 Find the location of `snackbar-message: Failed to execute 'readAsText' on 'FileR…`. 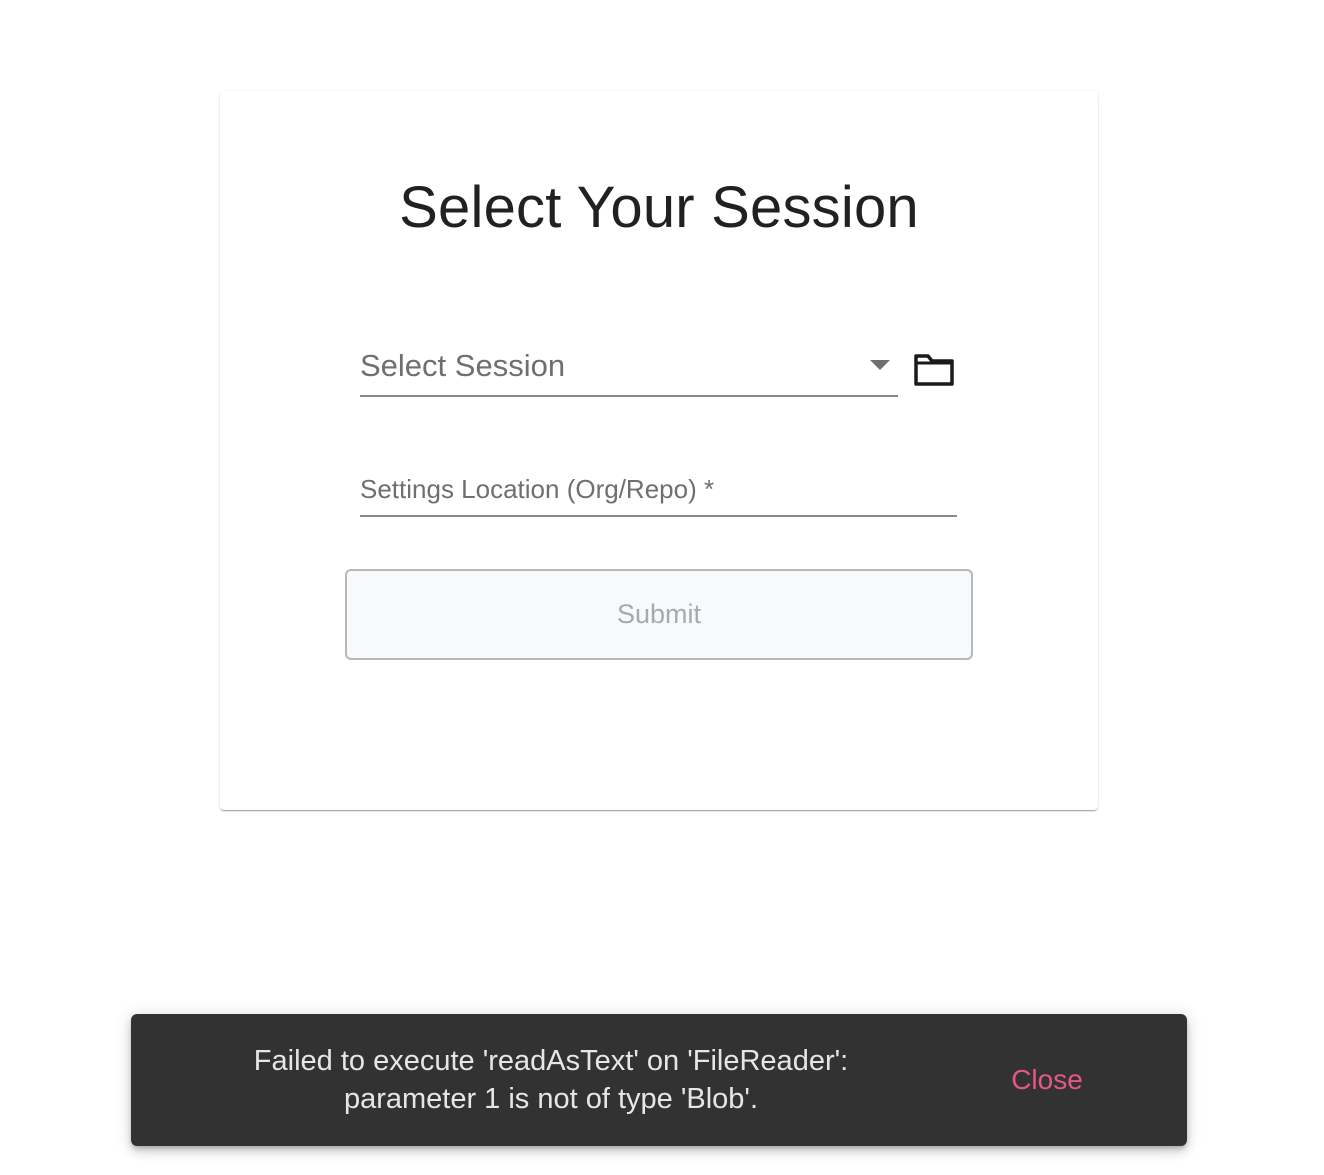

snackbar-message: Failed to execute 'readAsText' on 'FileR… is located at coordinates (551, 1080).